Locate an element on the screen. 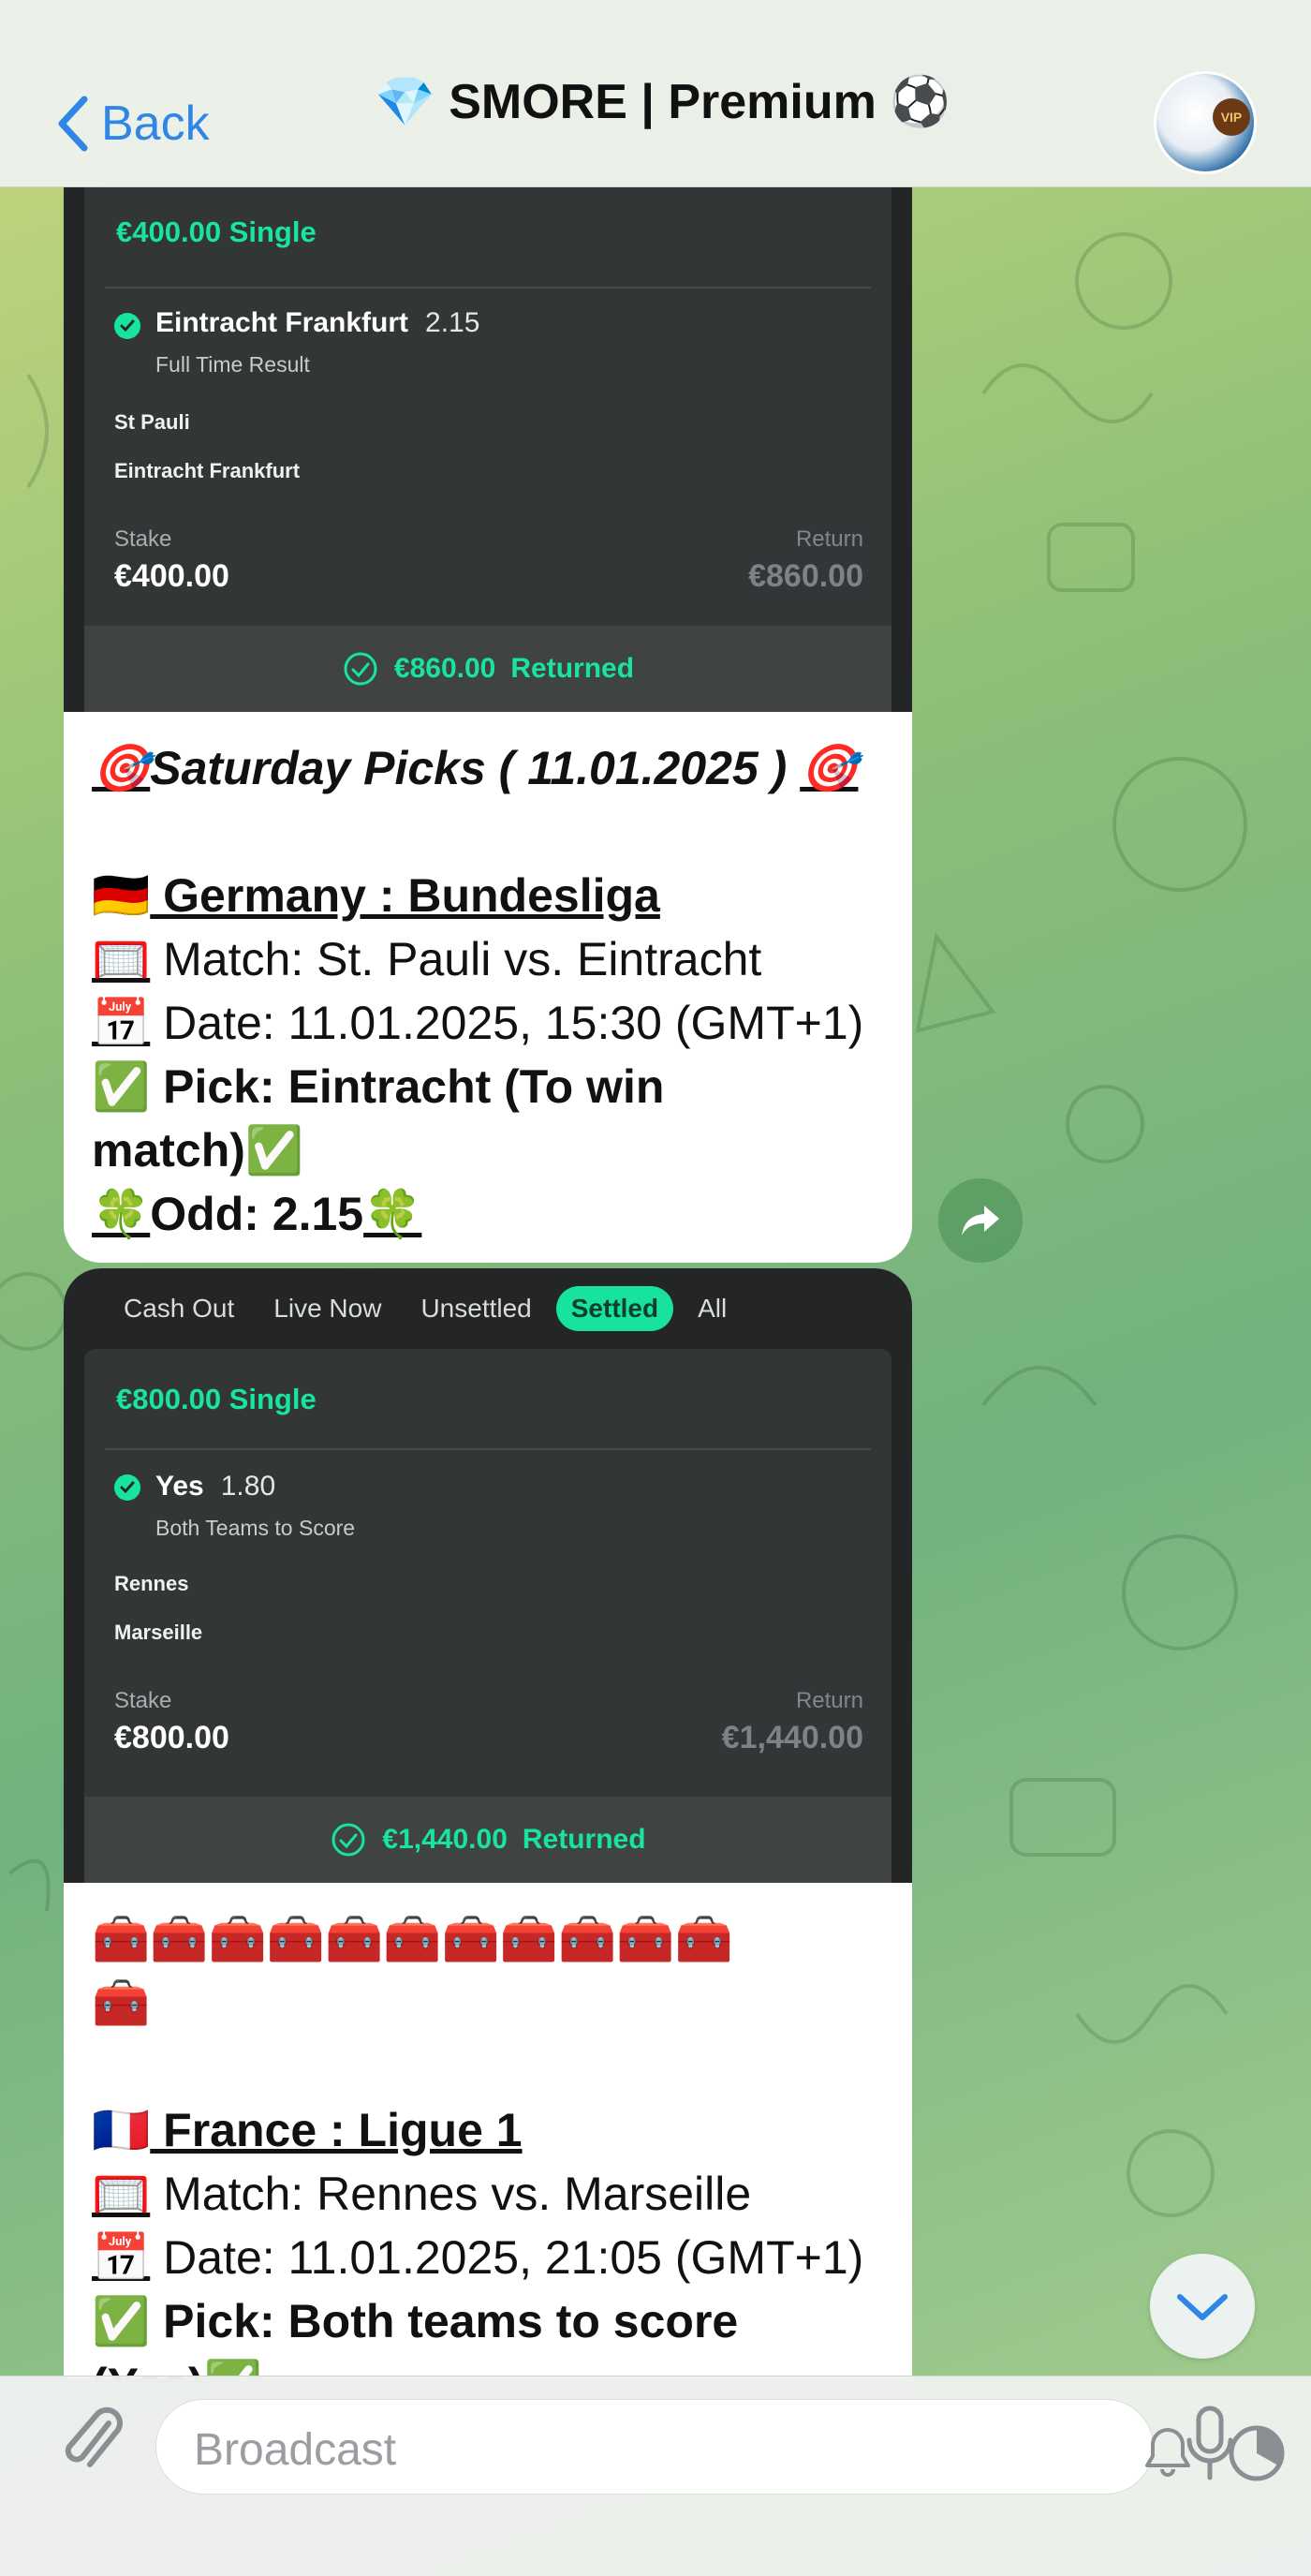 The image size is (1311, 2576). league-line: 🇫🇷 France : Ligue 1 is located at coordinates (307, 2130).